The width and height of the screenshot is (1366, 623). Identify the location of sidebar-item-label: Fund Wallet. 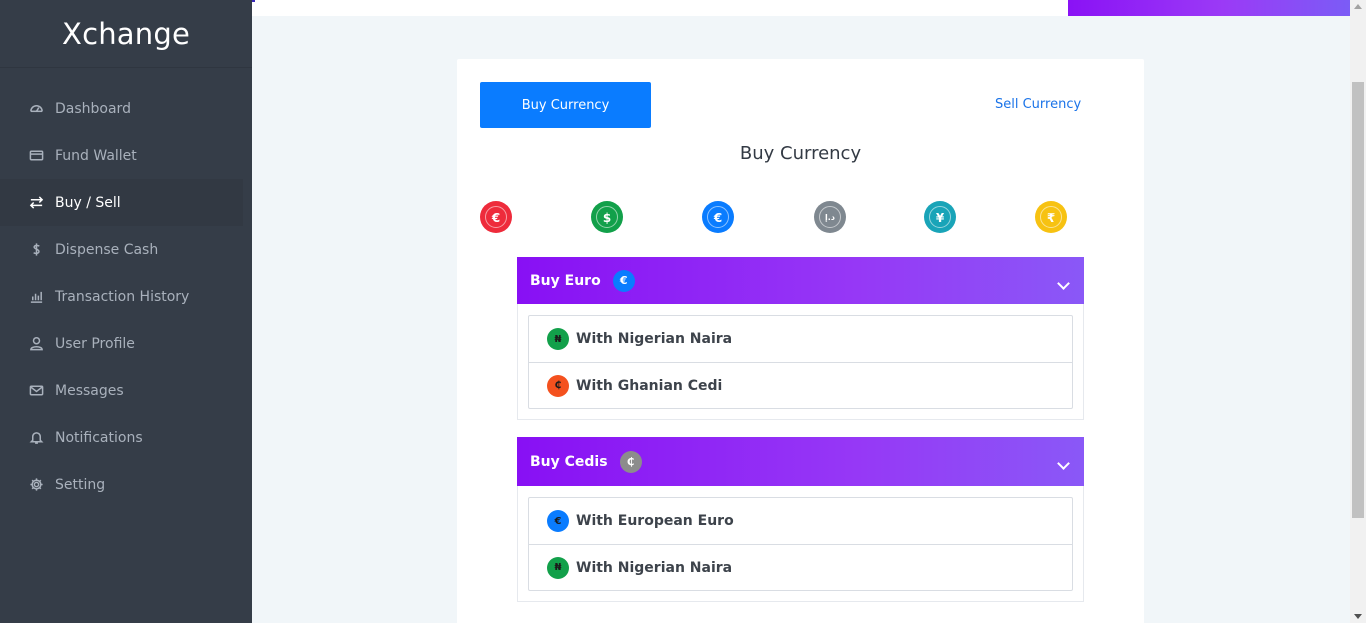
(96, 155).